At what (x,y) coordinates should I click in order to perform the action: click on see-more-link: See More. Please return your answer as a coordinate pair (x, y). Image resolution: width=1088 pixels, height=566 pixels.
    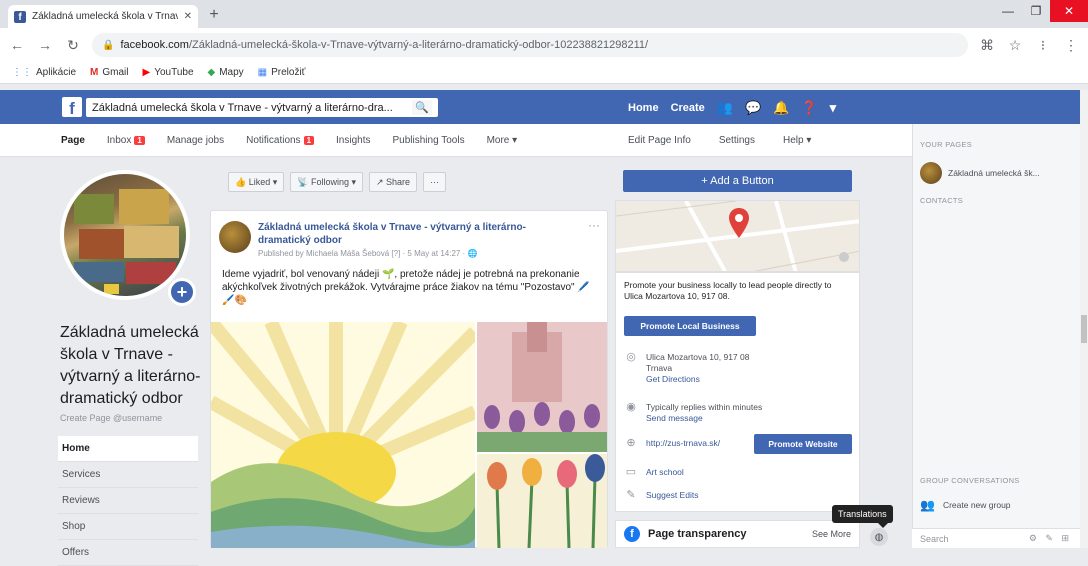
    Looking at the image, I should click on (831, 534).